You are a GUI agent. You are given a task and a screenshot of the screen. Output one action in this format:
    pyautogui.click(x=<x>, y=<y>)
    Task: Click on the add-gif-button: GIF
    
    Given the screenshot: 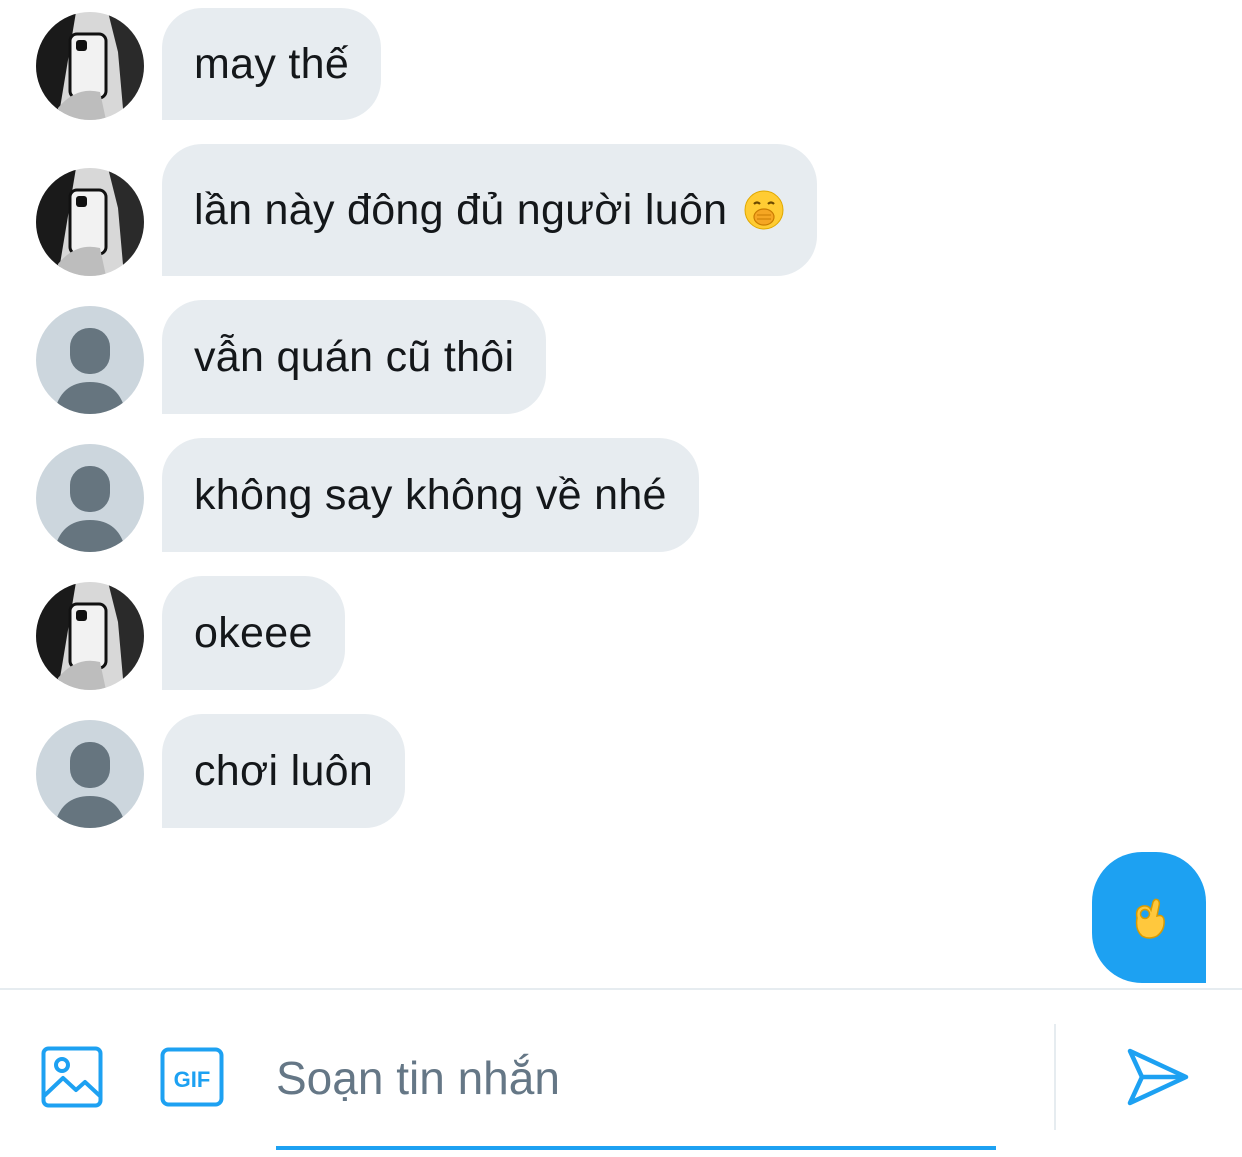 What is the action you would take?
    pyautogui.click(x=192, y=1077)
    